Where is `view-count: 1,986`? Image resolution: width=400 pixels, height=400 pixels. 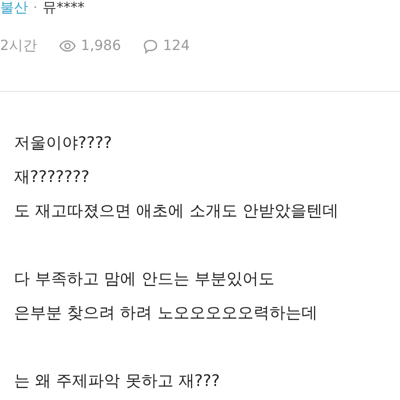 view-count: 1,986 is located at coordinates (101, 46).